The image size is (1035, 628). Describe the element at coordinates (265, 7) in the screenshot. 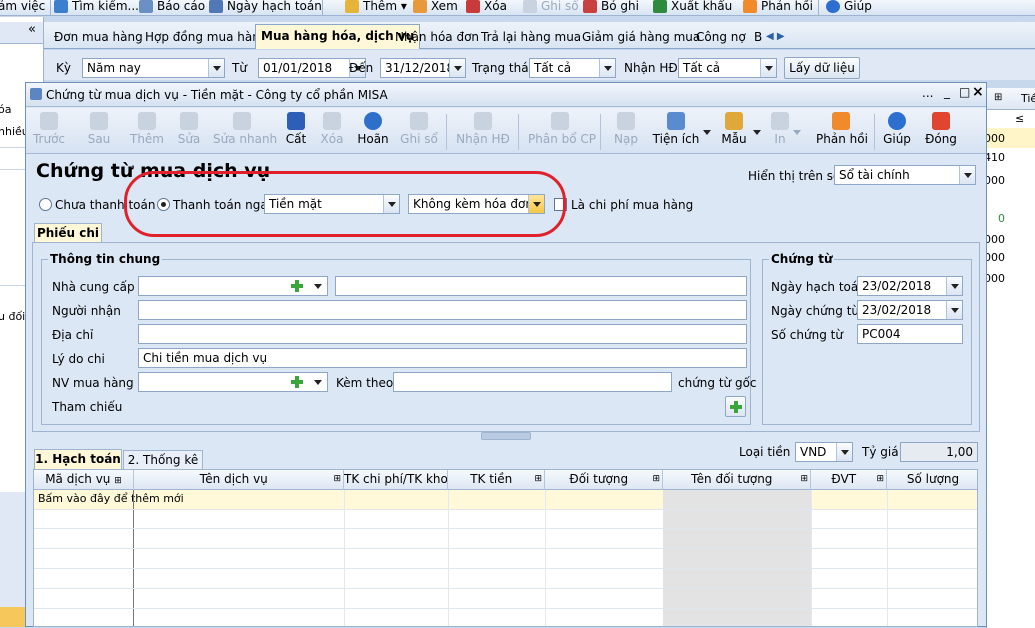

I see `toolbar-posting-date: Ngày hạch toán` at that location.